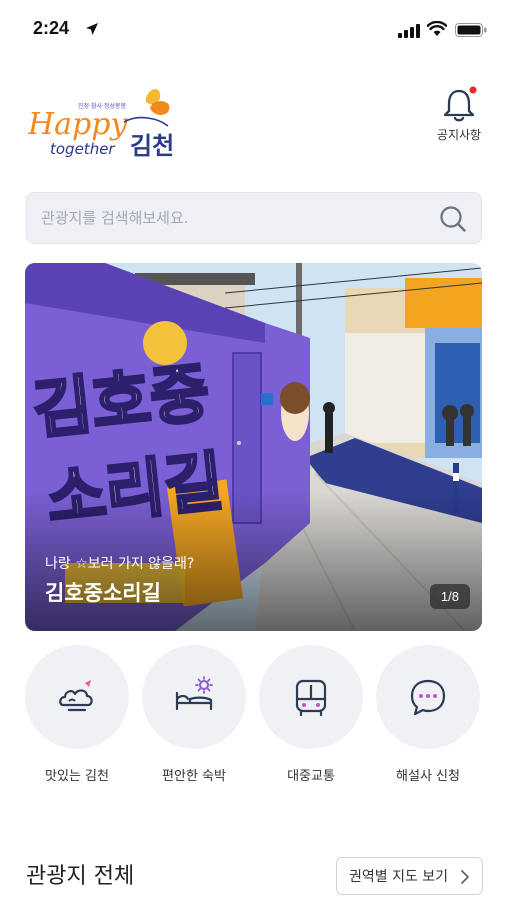  I want to click on status-time: 2:24, so click(51, 28).